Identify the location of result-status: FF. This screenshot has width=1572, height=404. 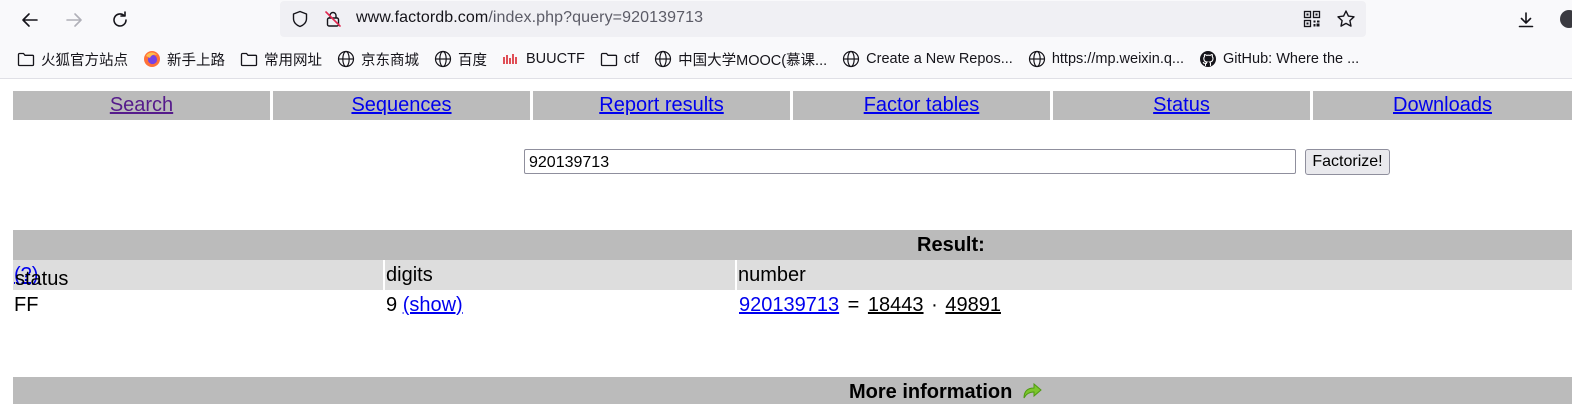
(26, 305).